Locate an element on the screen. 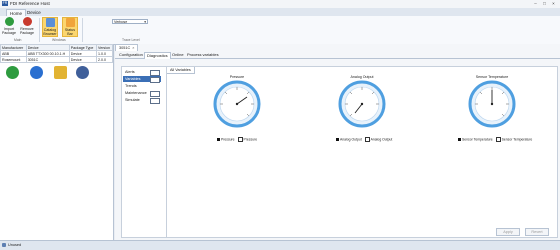 This screenshot has width=560, height=250. app-title: FDI Reference Host is located at coordinates (30, 3).